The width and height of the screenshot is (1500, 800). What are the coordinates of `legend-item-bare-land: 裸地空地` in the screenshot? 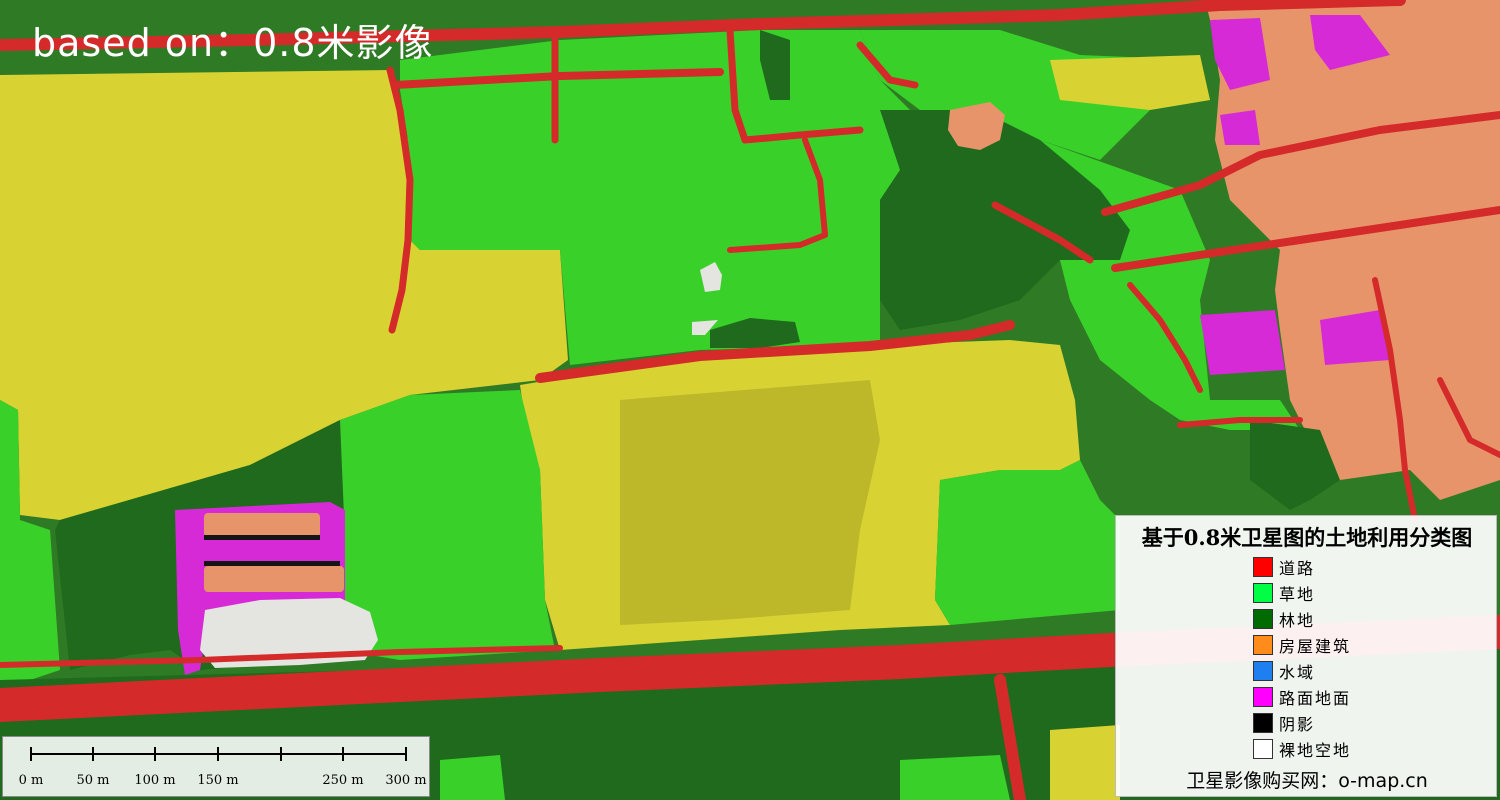 It's located at (1302, 749).